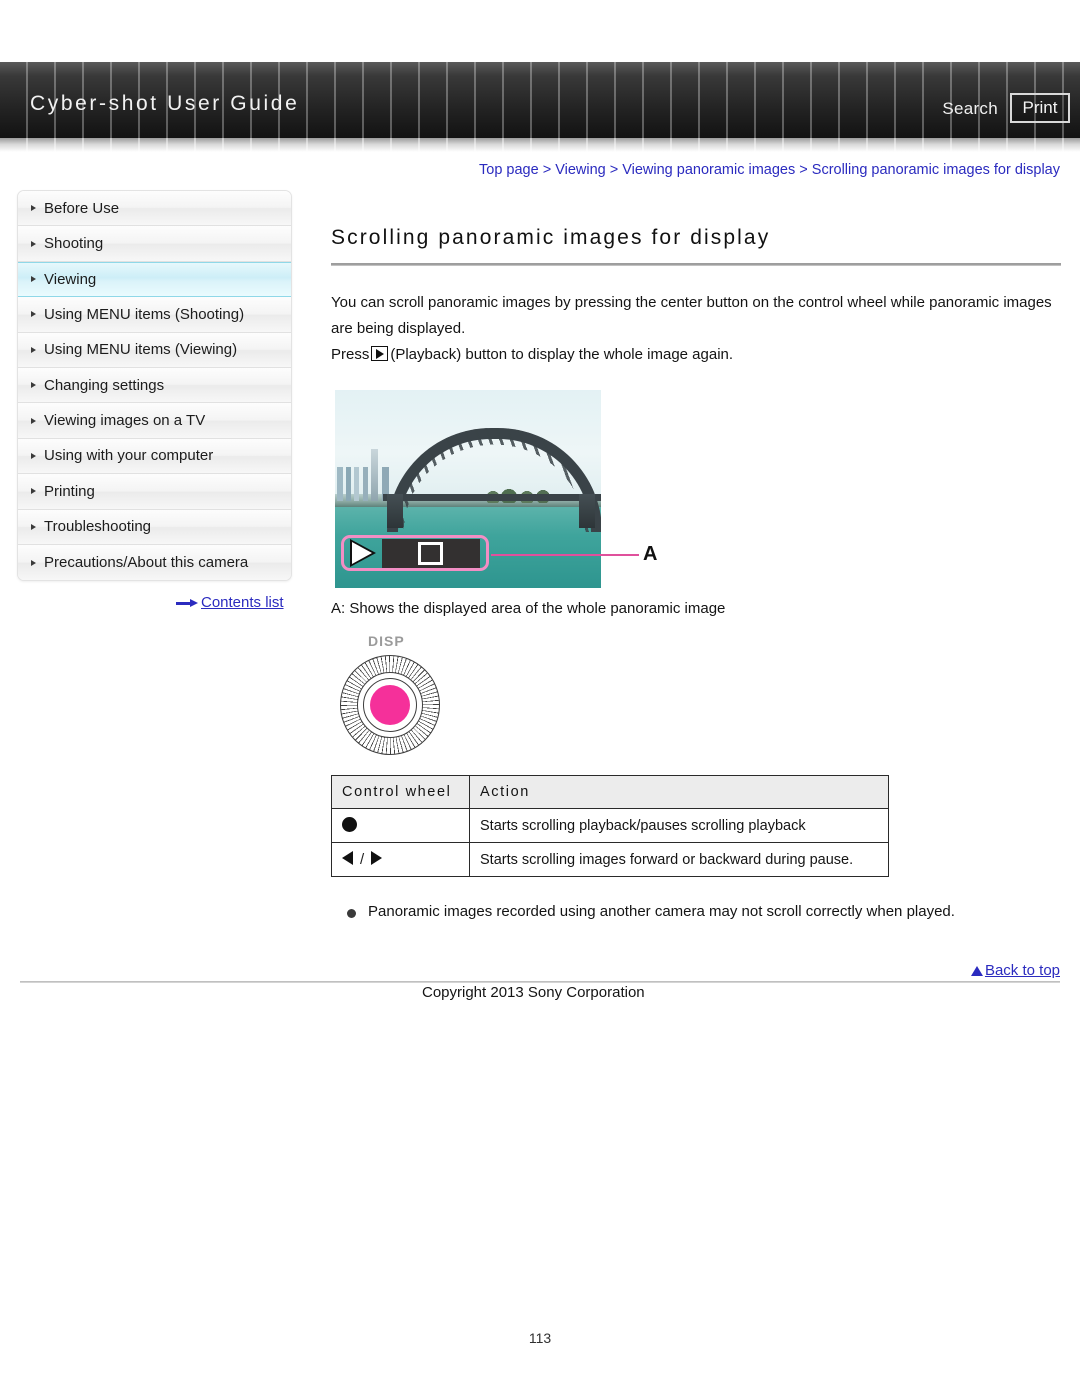  What do you see at coordinates (144, 314) in the screenshot?
I see `sidebar-item-label: Using MENU items (Shooting)` at bounding box center [144, 314].